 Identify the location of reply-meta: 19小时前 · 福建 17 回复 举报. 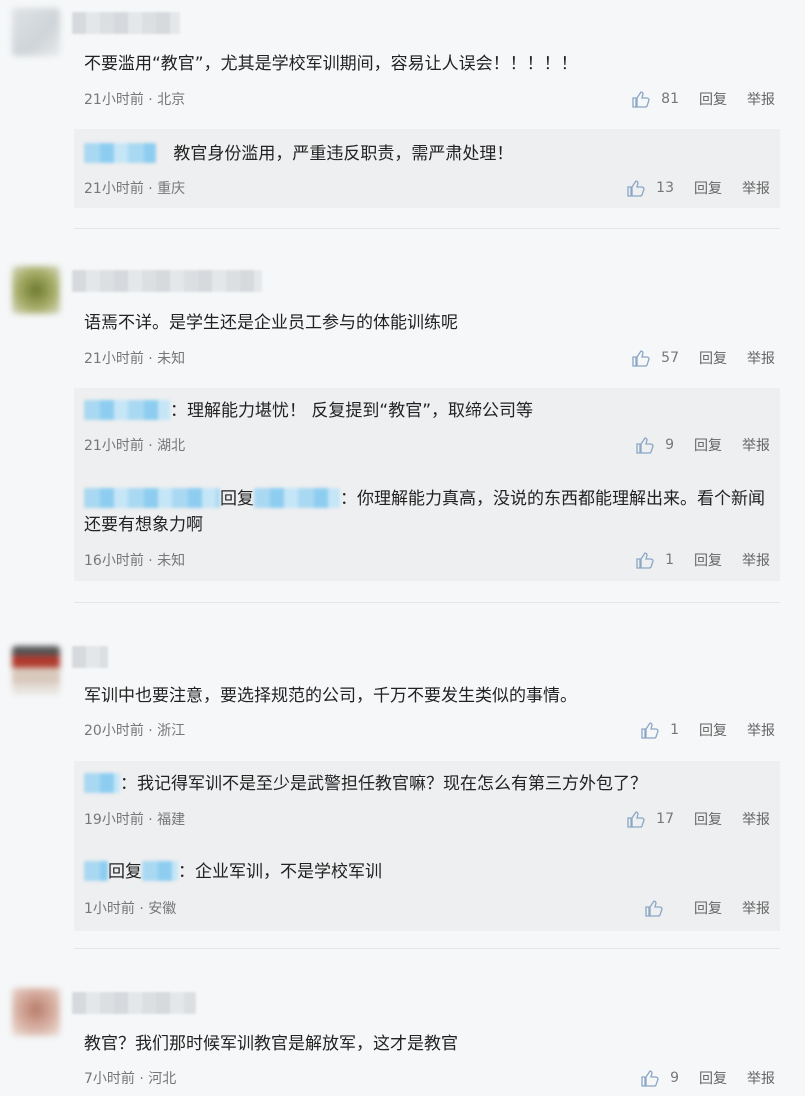
(427, 819).